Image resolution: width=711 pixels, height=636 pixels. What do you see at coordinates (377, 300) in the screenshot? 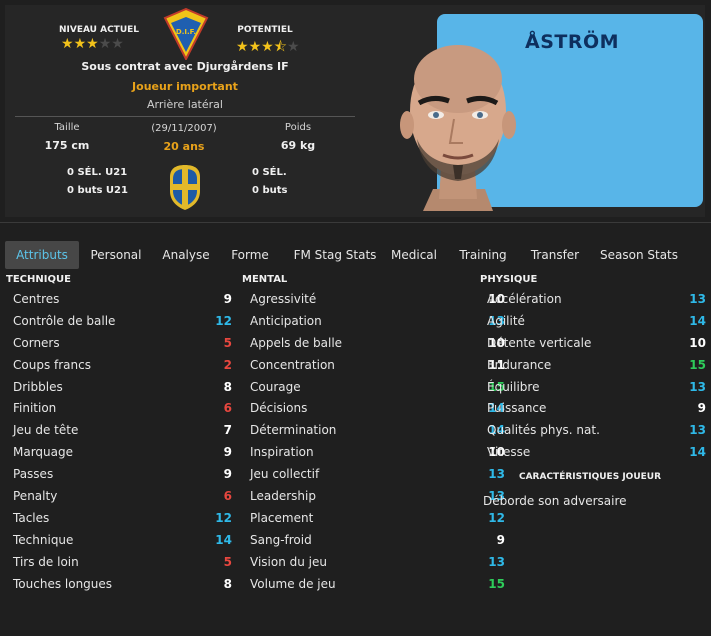
I see `attribute-row: Agressivité 10` at bounding box center [377, 300].